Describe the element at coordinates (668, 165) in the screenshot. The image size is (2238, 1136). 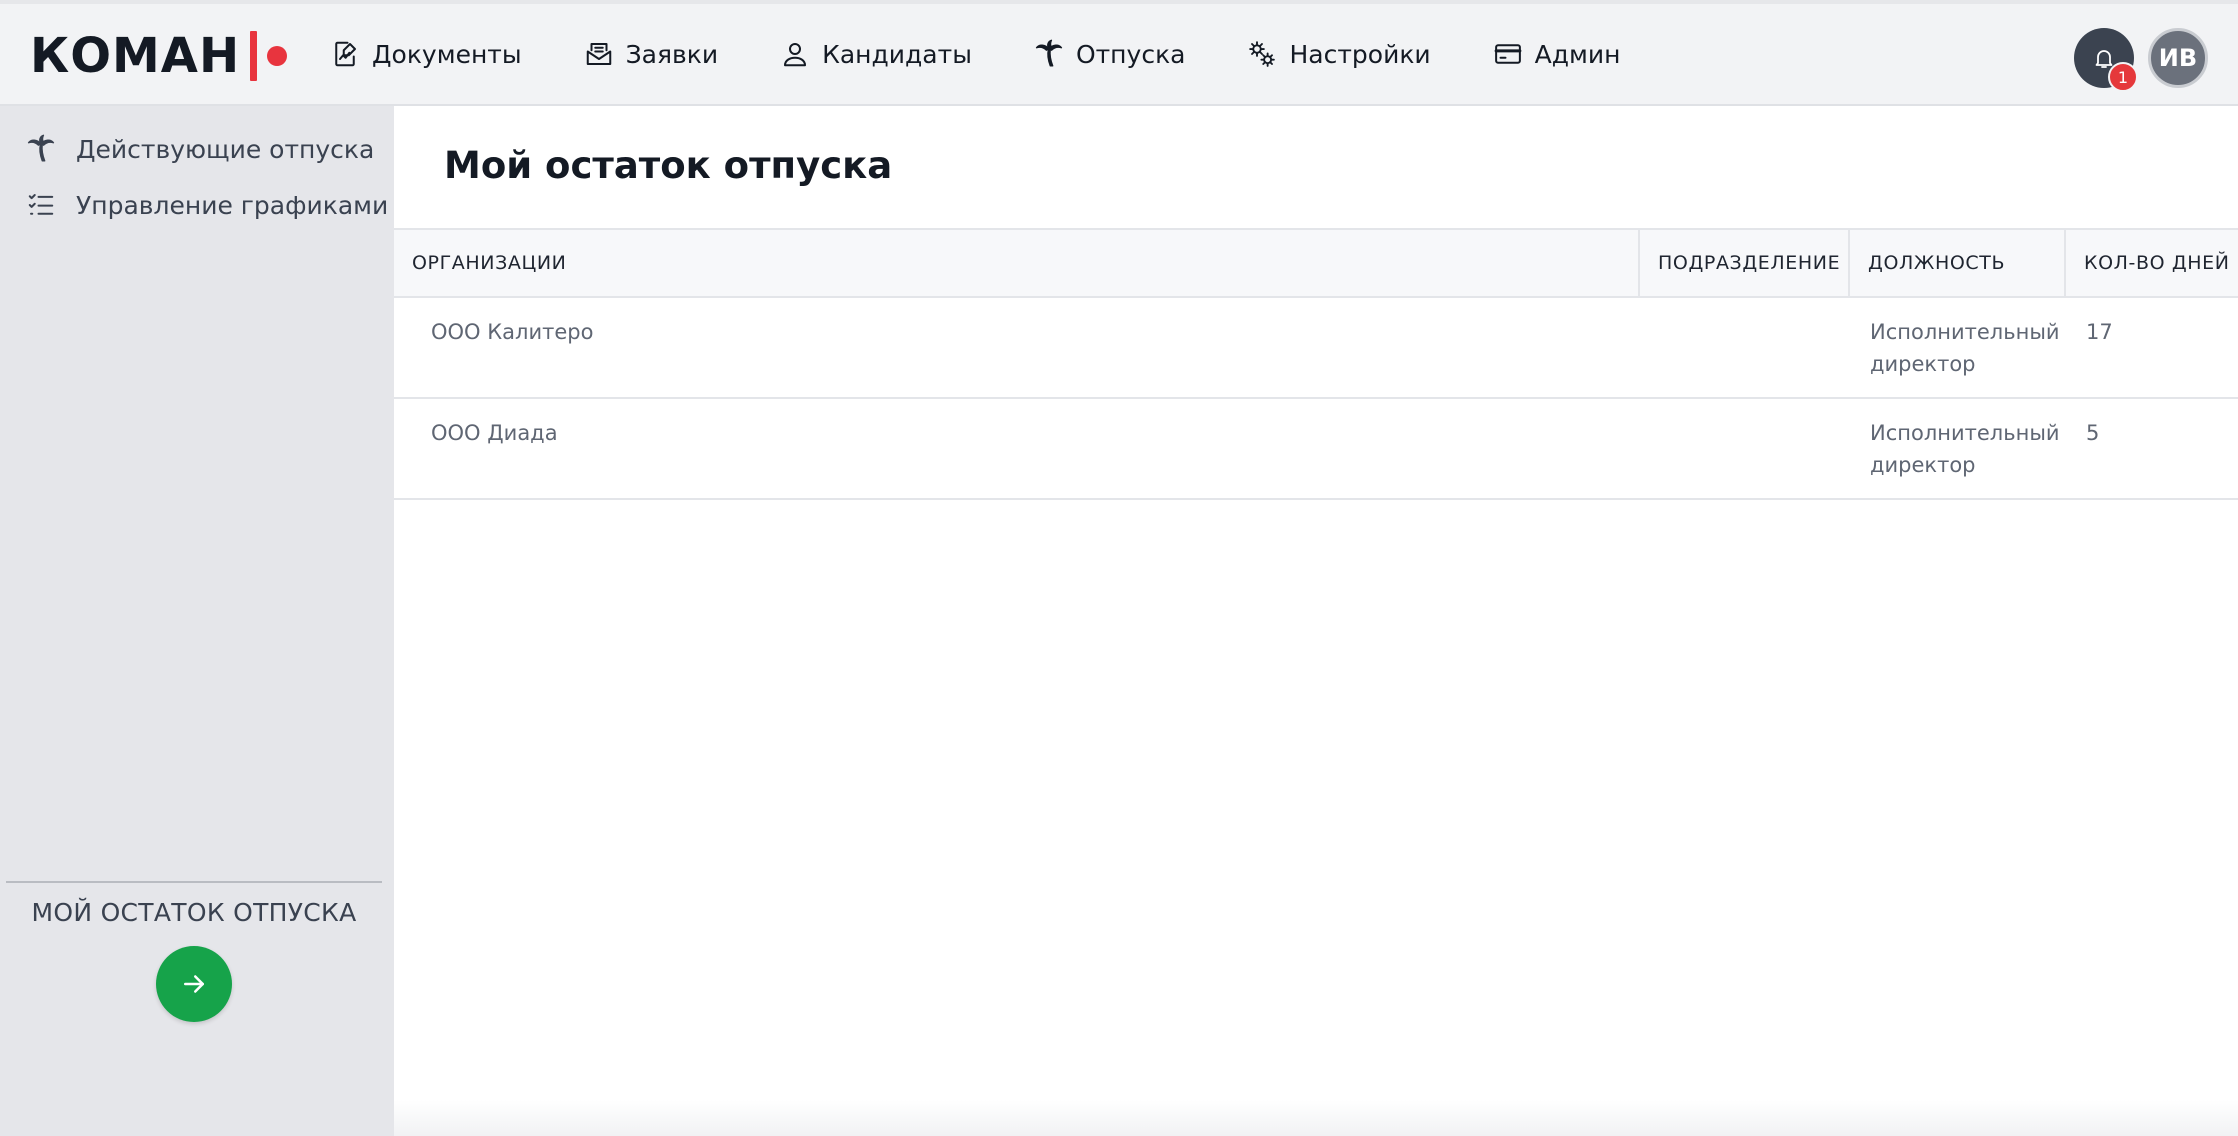
I see `page-title: Мой остаток отпуска` at that location.